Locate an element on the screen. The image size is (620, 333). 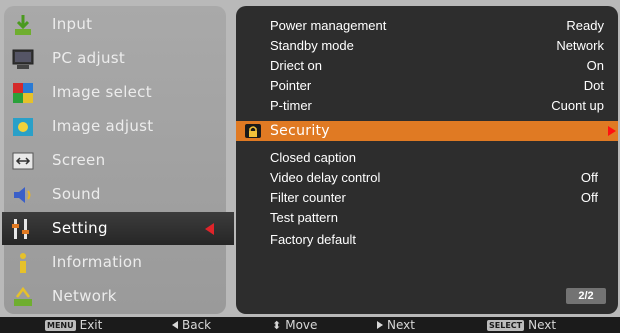
chevron-right-icon is located at coordinates (612, 131).